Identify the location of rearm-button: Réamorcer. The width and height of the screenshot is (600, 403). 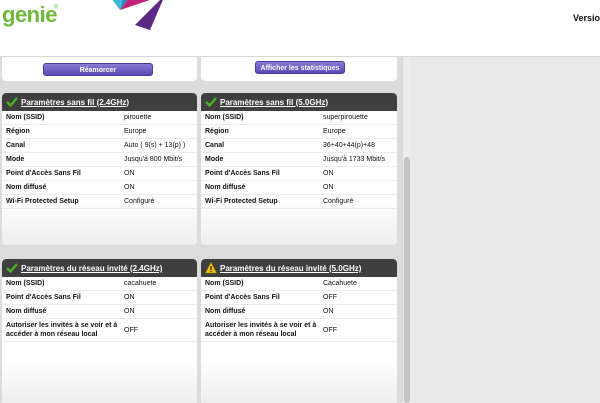
(98, 69).